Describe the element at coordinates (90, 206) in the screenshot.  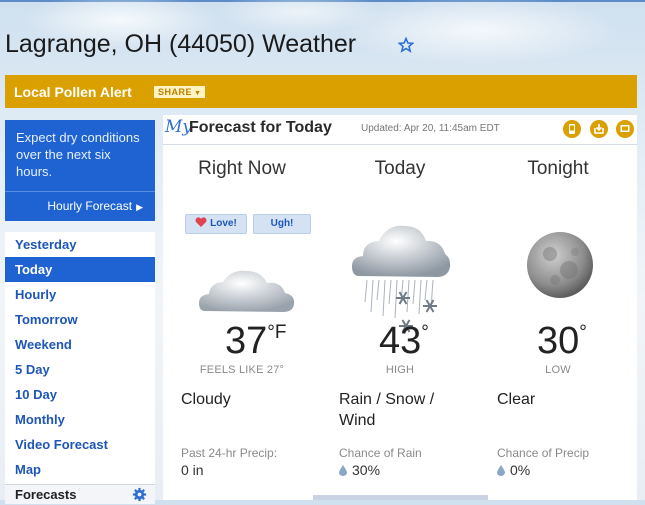
I see `hourly-forecast-label: Hourly Forecast` at that location.